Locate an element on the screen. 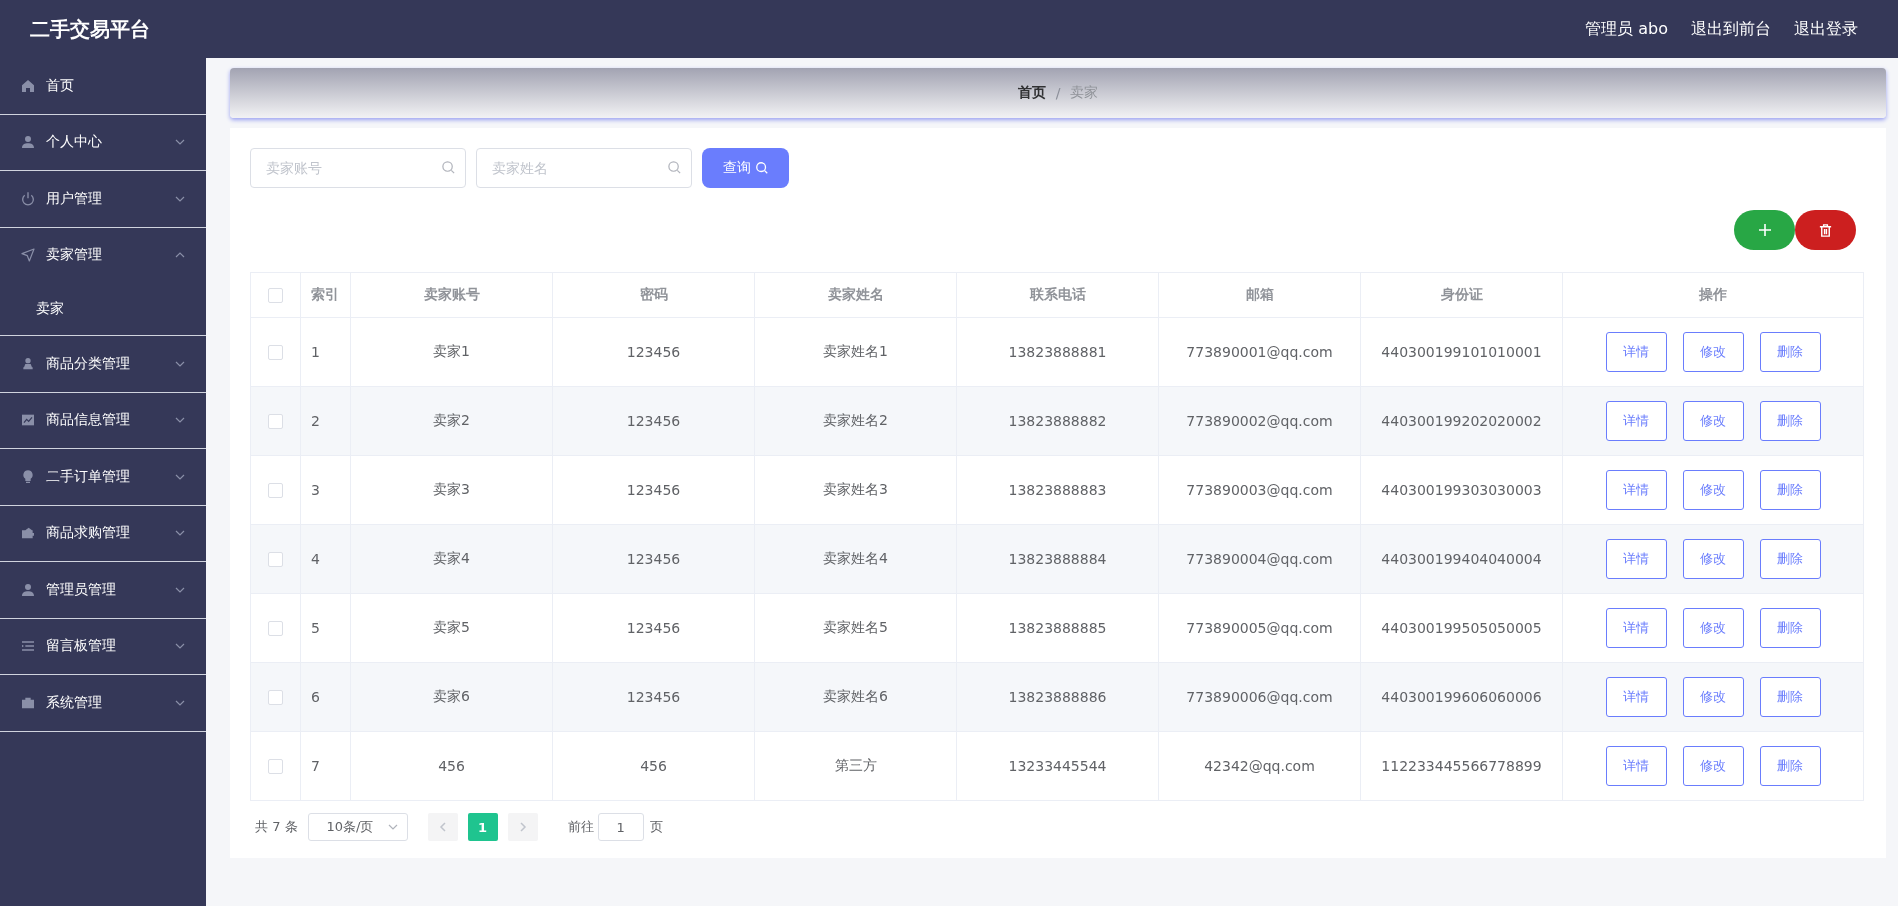 Image resolution: width=1898 pixels, height=906 pixels. table-cell: 13823888885 is located at coordinates (1057, 628).